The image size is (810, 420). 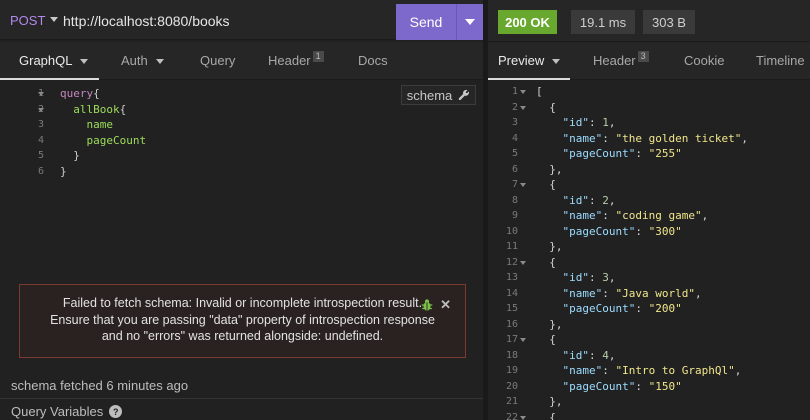 I want to click on help-icon: ?, so click(x=116, y=411).